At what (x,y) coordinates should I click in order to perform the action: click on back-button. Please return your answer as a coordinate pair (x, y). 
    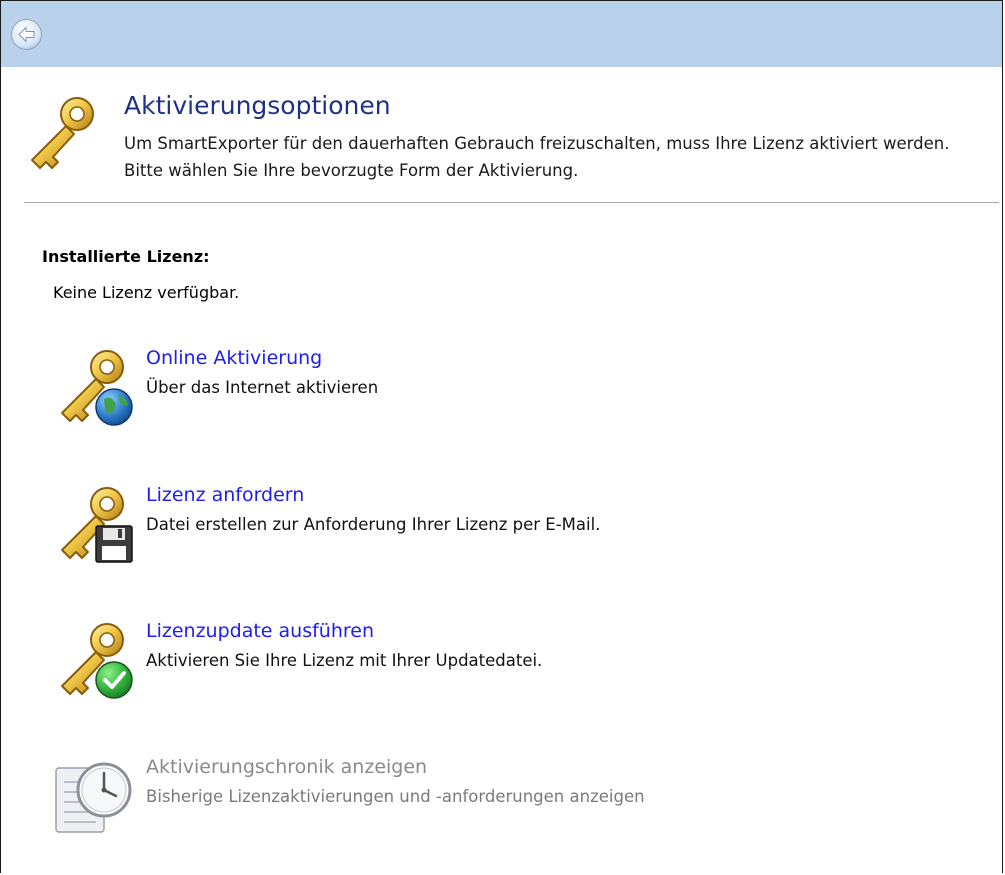
    Looking at the image, I should click on (26, 34).